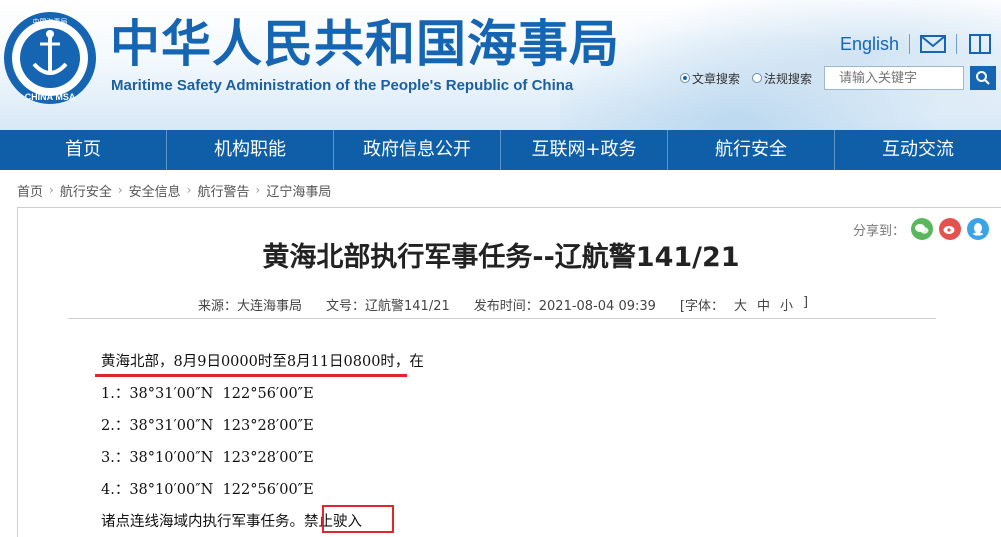 This screenshot has width=1001, height=537. Describe the element at coordinates (916, 44) in the screenshot. I see `top-links: English` at that location.